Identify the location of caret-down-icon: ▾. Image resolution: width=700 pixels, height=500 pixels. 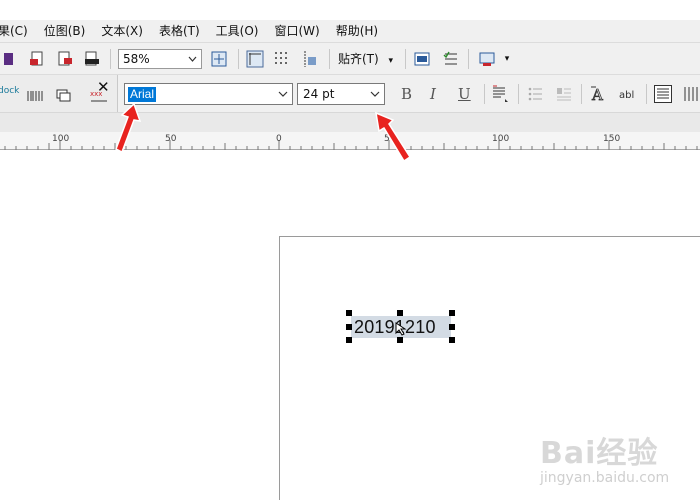
(391, 61).